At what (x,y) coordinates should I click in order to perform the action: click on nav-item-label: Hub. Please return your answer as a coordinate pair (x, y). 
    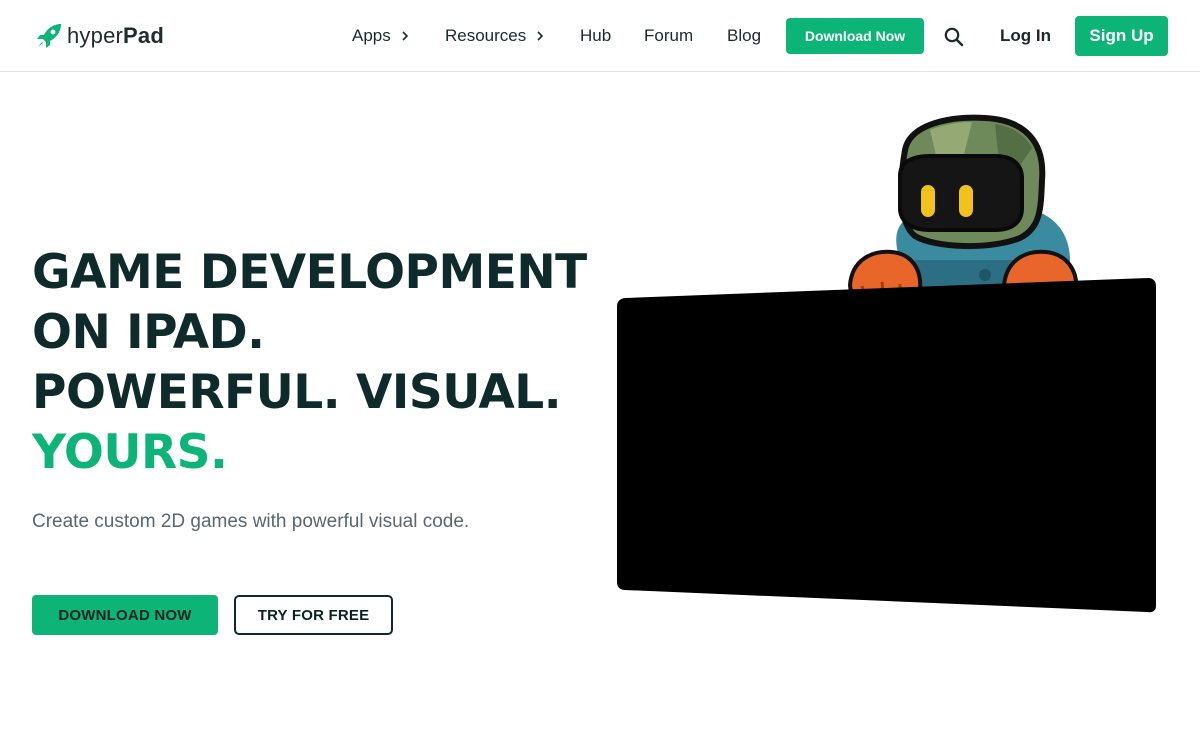
    Looking at the image, I should click on (596, 35).